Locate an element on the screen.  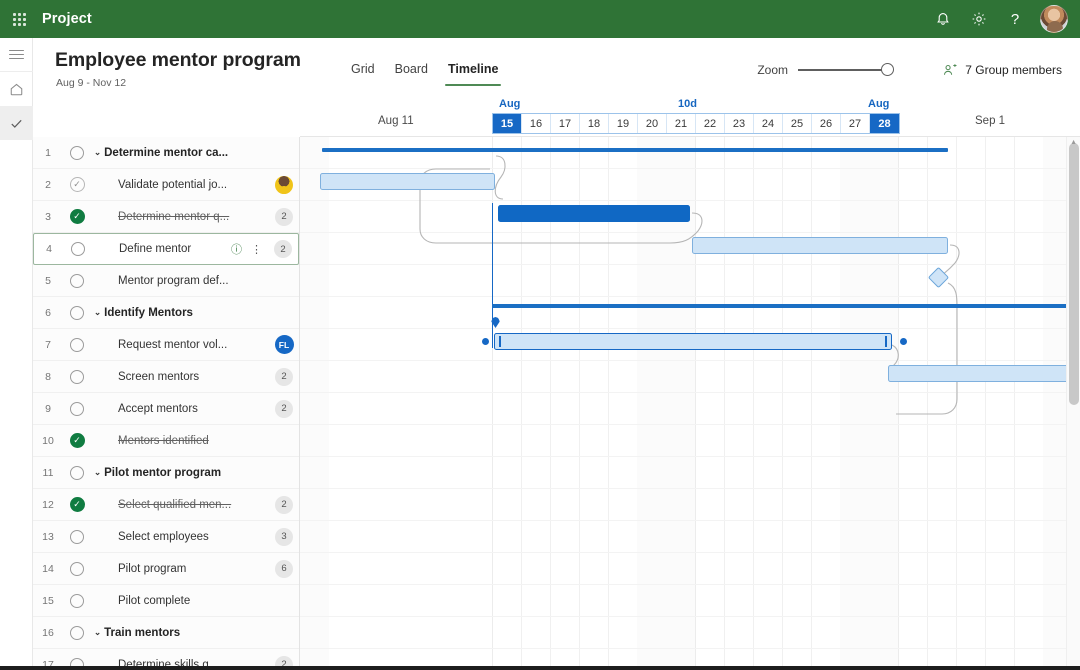
day-cell-23: 23 is located at coordinates (739, 123).